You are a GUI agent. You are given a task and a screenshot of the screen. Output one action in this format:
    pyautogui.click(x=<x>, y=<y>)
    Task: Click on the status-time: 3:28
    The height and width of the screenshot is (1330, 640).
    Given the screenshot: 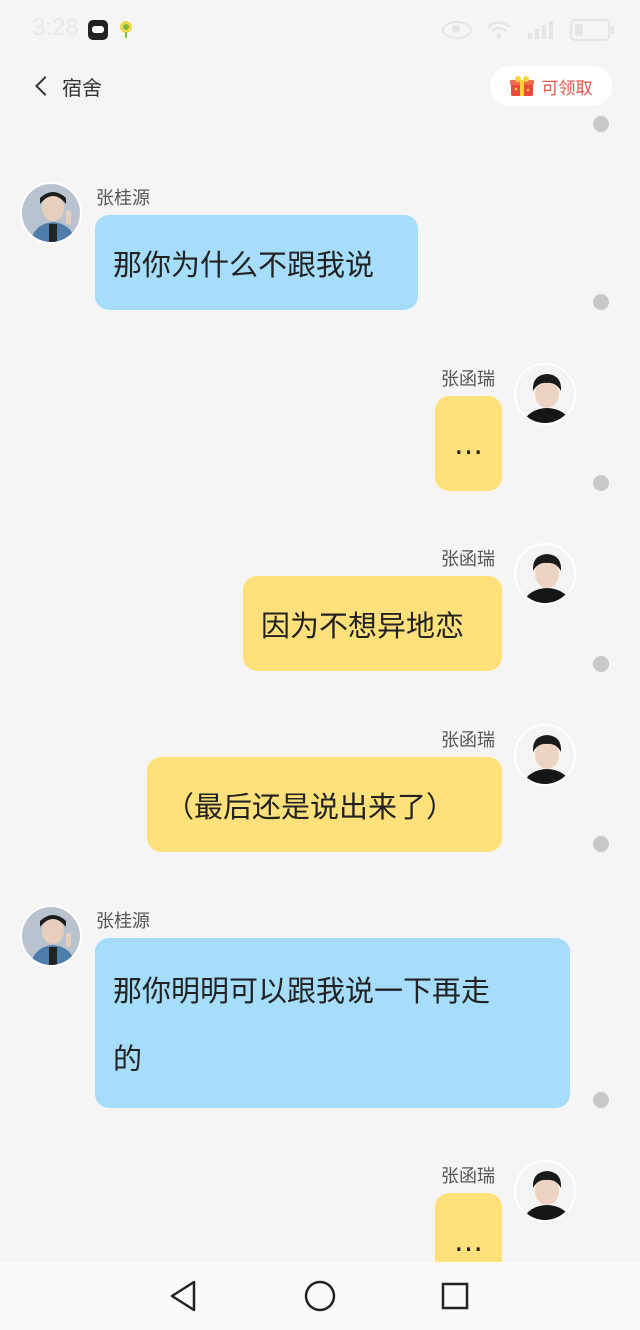 What is the action you would take?
    pyautogui.click(x=55, y=27)
    